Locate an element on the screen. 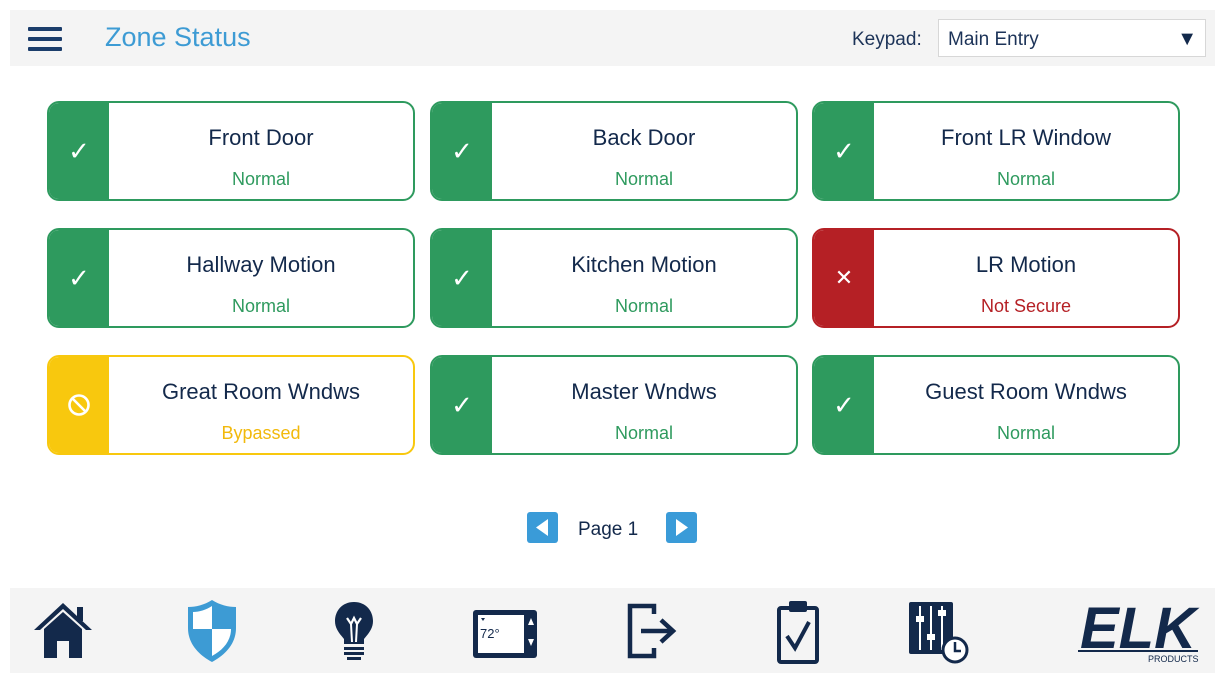  svg-text: PRODUCTS is located at coordinates (1173, 659).